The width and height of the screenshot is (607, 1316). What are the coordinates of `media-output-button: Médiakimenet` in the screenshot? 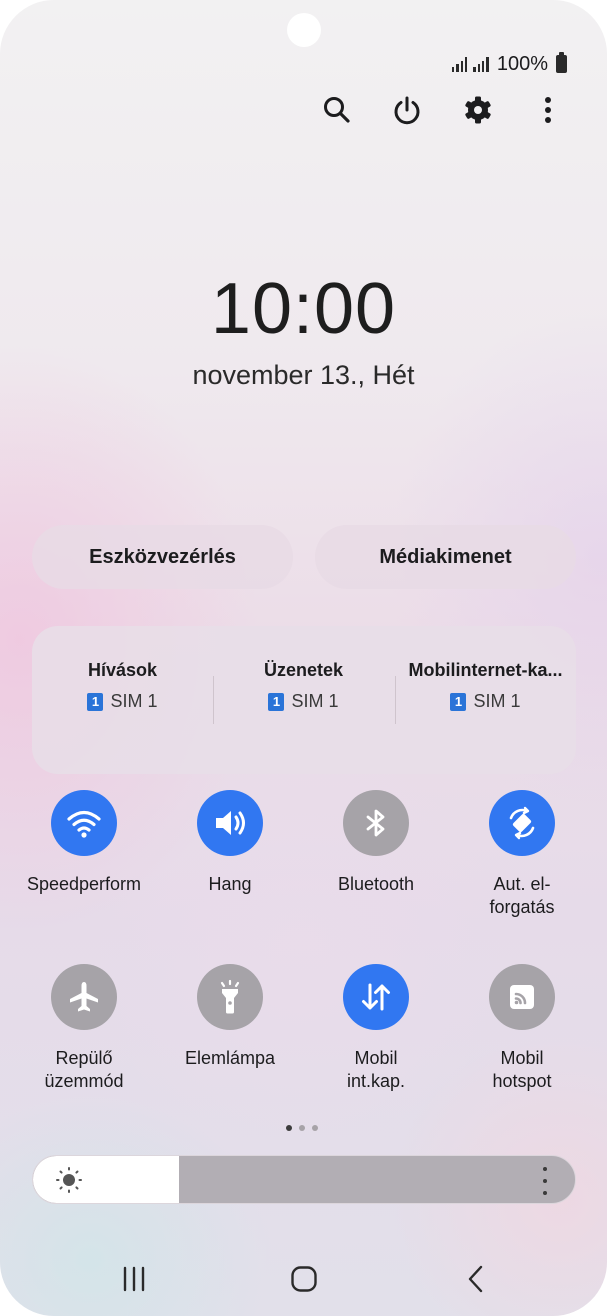 It's located at (445, 557).